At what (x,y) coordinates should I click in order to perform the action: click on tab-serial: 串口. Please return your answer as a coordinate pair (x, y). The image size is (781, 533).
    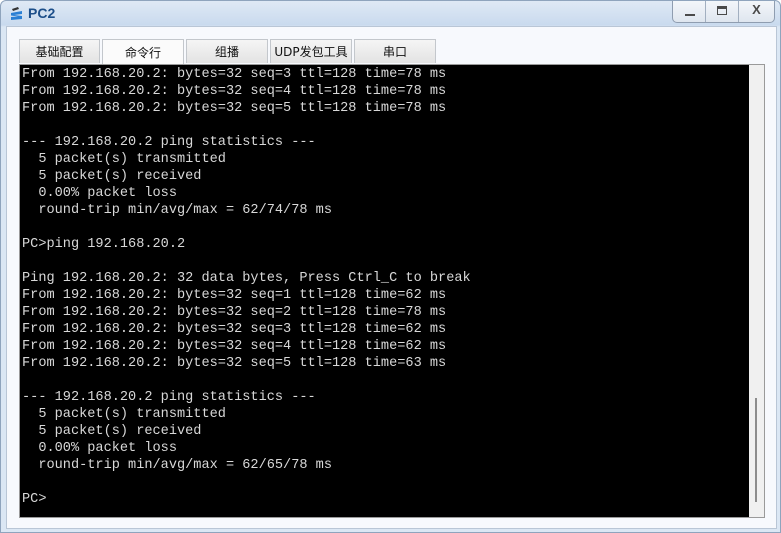
    Looking at the image, I should click on (395, 51).